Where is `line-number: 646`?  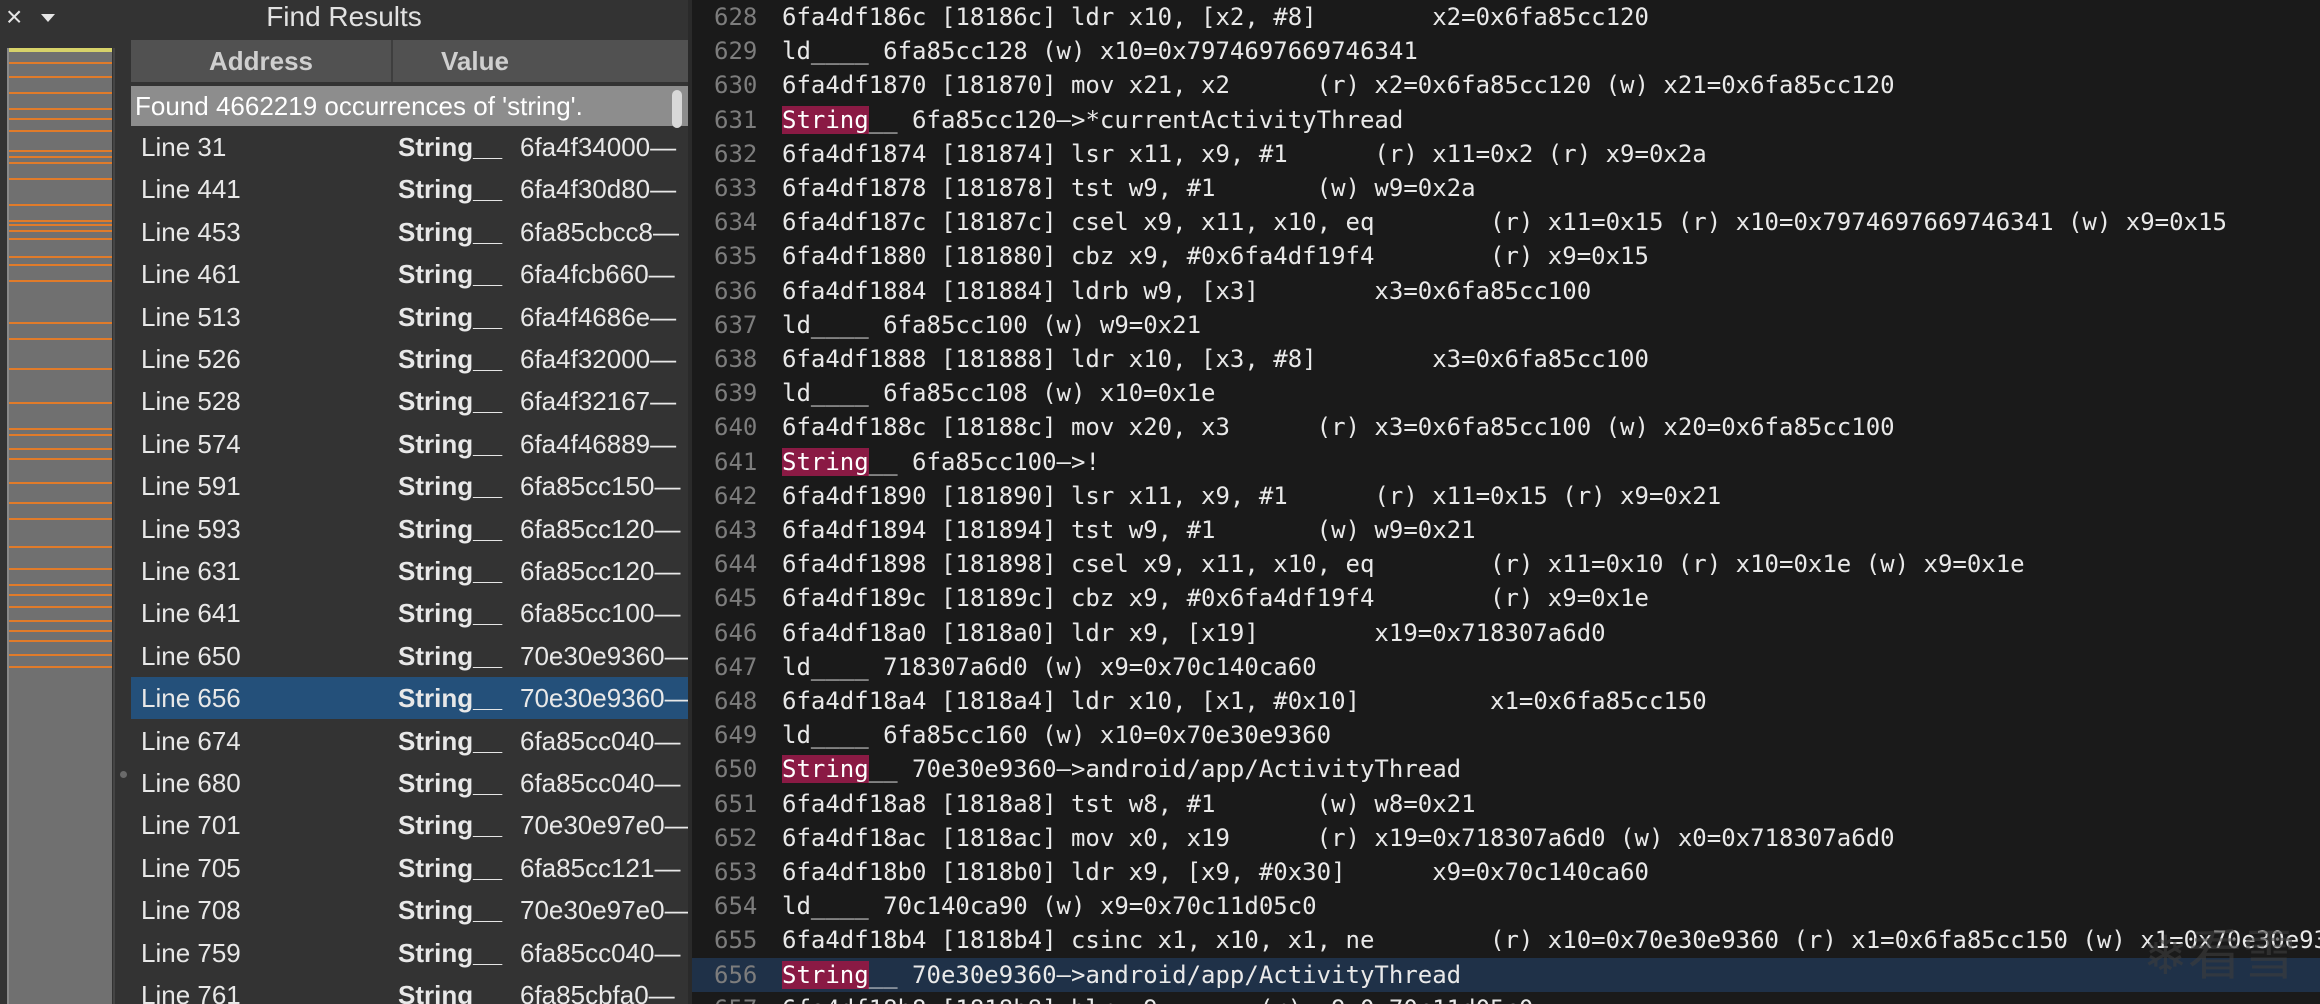 line-number: 646 is located at coordinates (736, 632).